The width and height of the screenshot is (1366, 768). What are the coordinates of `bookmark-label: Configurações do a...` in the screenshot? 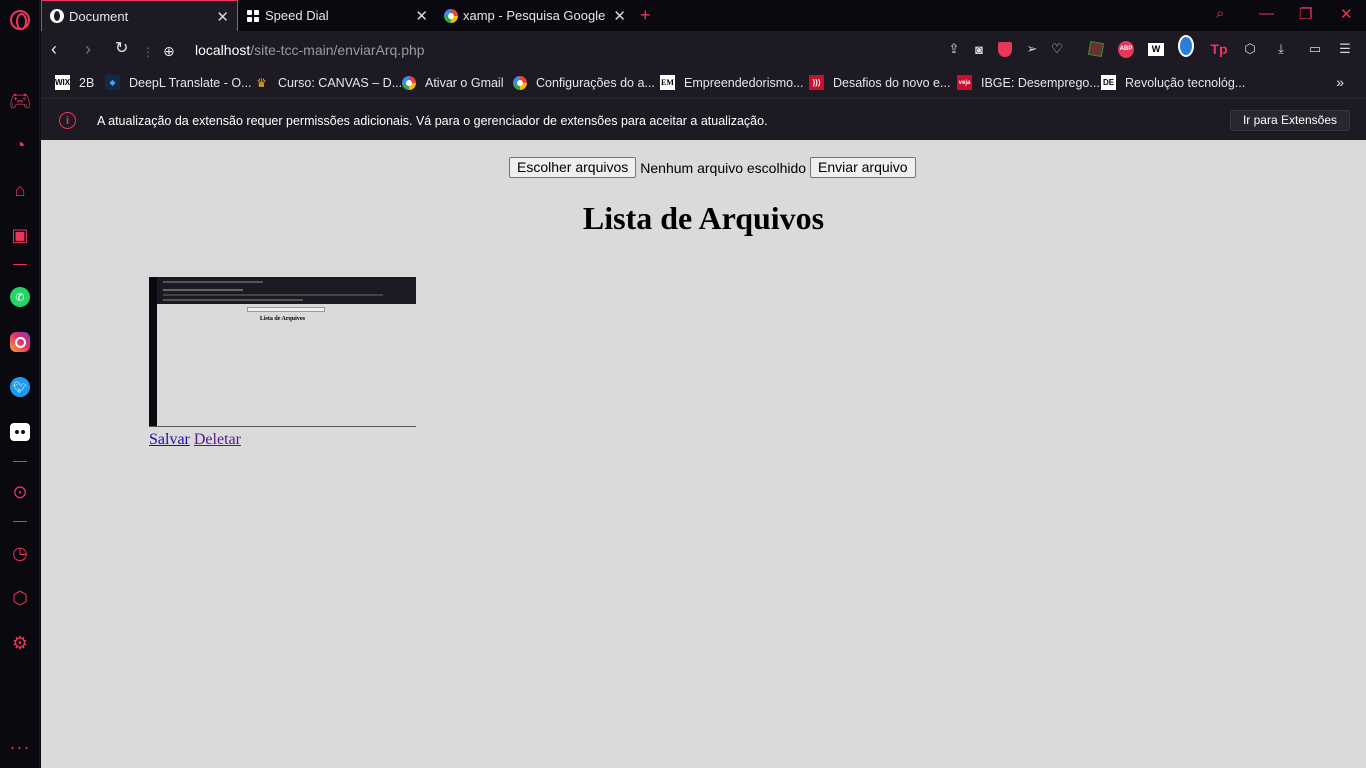 It's located at (595, 82).